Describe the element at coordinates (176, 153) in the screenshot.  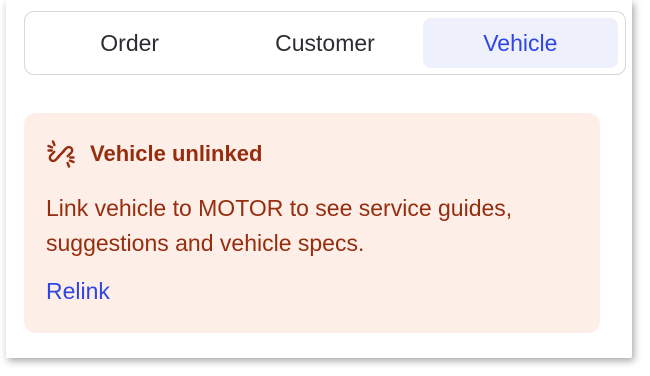
I see `alert-title: Vehicle unlinked` at that location.